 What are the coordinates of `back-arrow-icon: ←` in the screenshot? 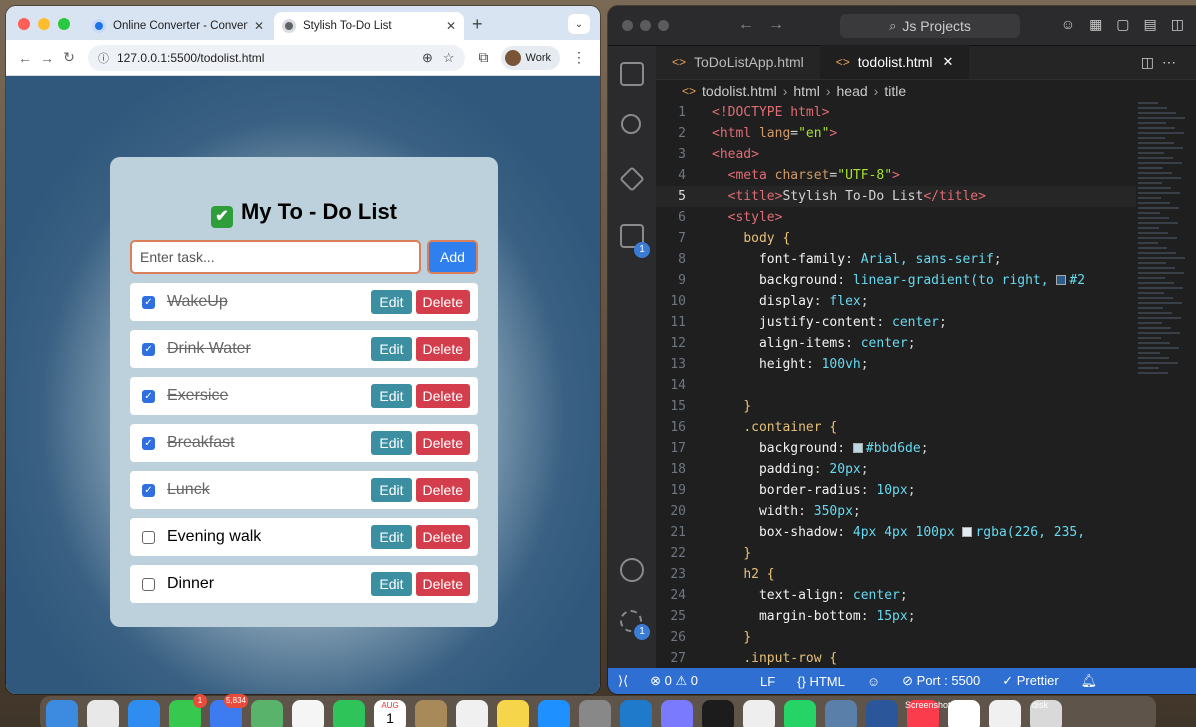 It's located at (25, 58).